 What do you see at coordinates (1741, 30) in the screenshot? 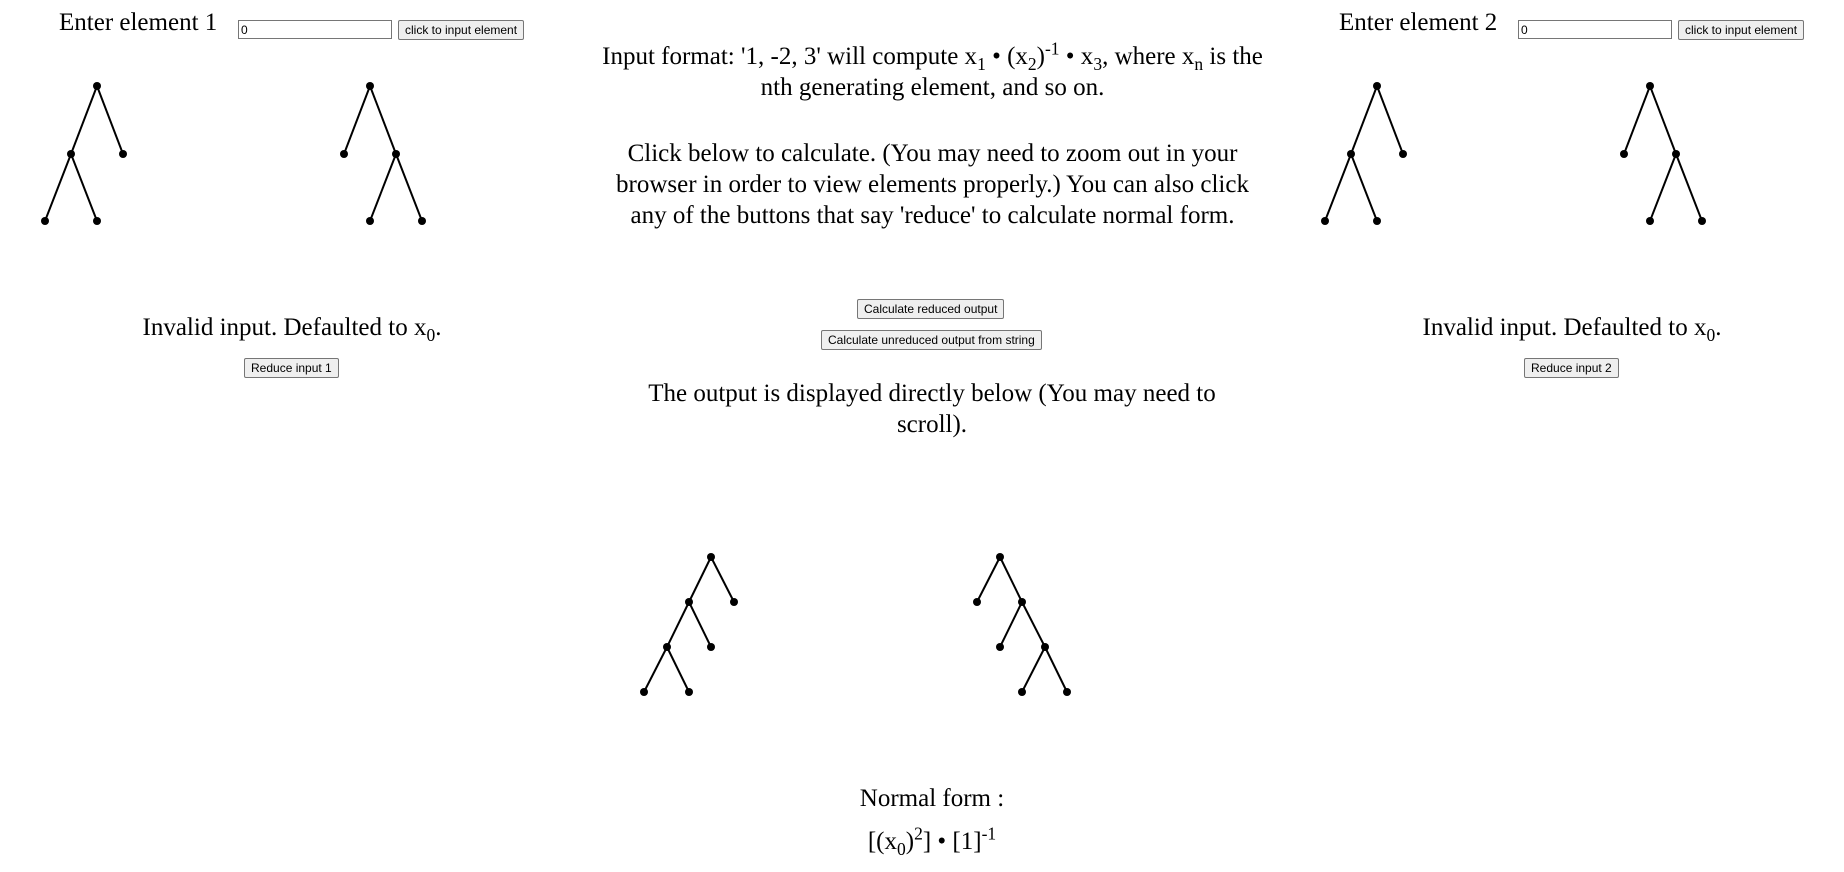
I see `element-2-input-button: click to input element` at bounding box center [1741, 30].